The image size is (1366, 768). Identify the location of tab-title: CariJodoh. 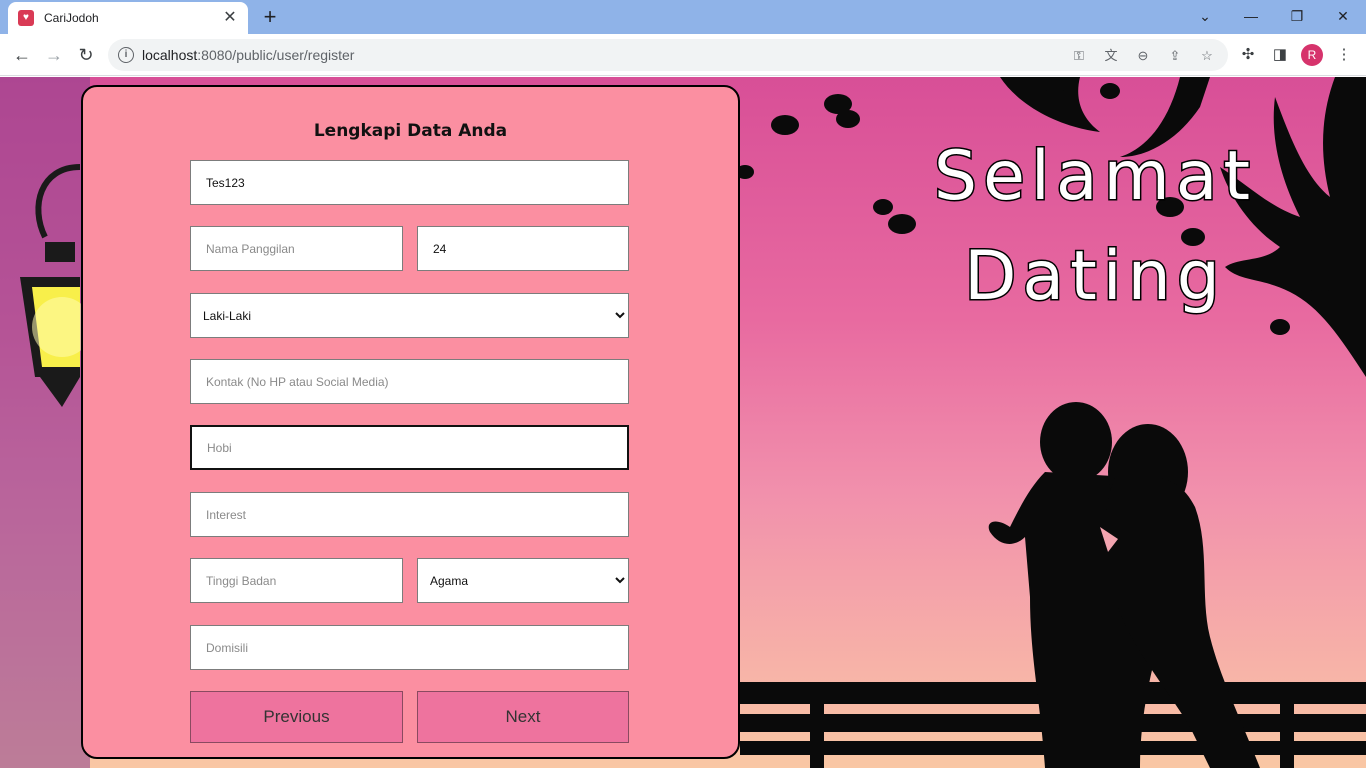
(71, 18).